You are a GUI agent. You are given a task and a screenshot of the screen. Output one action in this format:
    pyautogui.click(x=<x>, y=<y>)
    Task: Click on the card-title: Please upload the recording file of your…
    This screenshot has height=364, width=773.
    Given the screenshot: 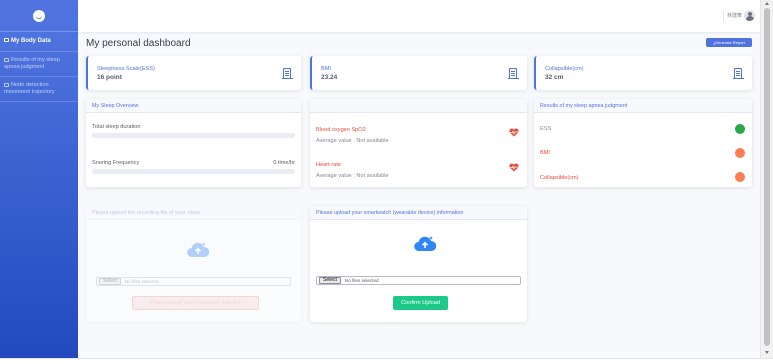 What is the action you would take?
    pyautogui.click(x=193, y=213)
    